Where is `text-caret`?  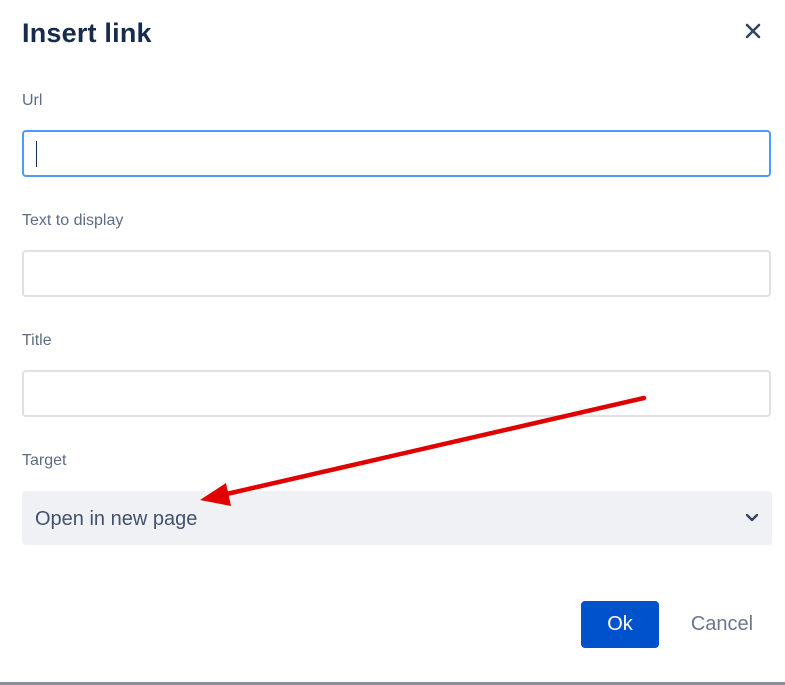 text-caret is located at coordinates (36, 154).